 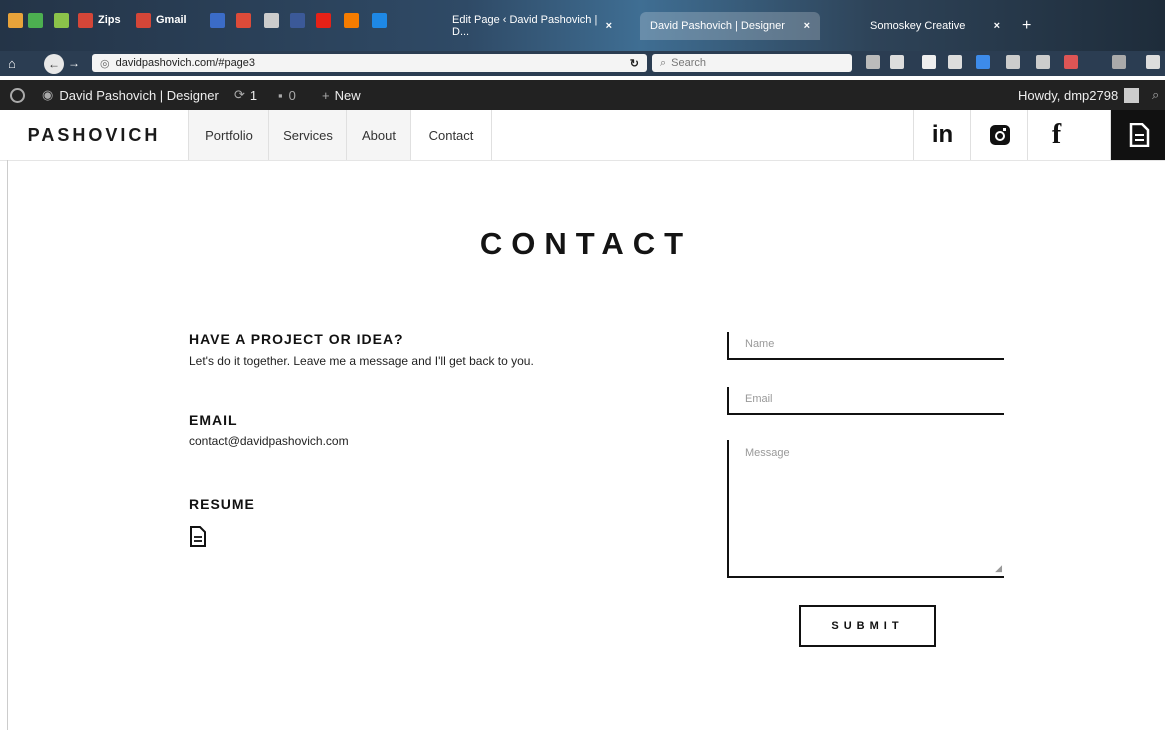 I want to click on nav-contact: Contact, so click(x=451, y=135).